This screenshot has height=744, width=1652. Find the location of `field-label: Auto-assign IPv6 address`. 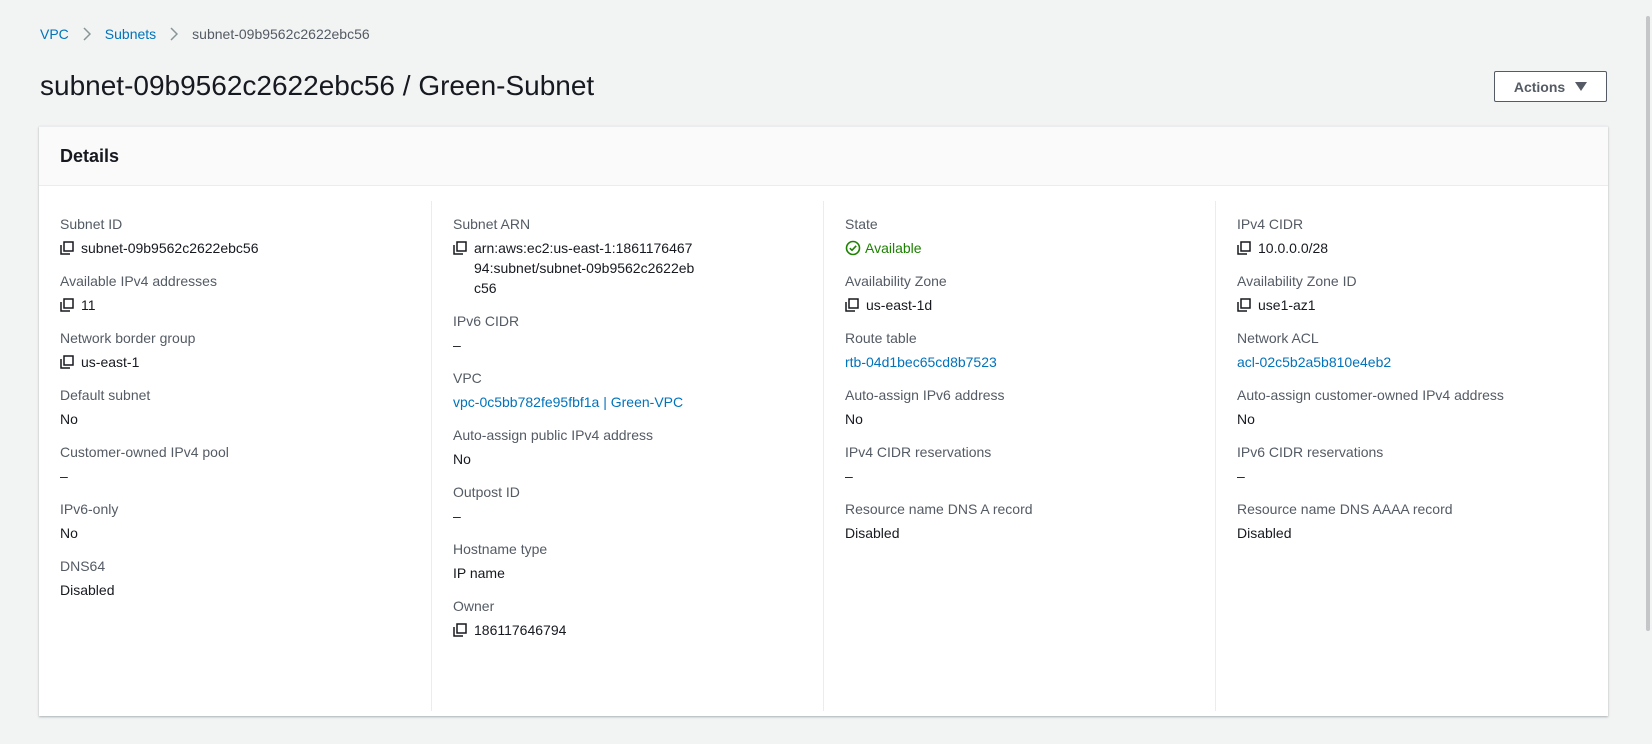

field-label: Auto-assign IPv6 address is located at coordinates (925, 395).